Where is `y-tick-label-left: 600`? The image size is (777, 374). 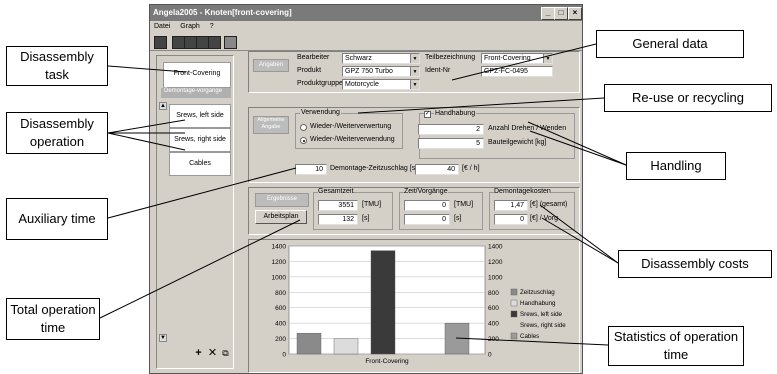
y-tick-label-left: 600 is located at coordinates (280, 308).